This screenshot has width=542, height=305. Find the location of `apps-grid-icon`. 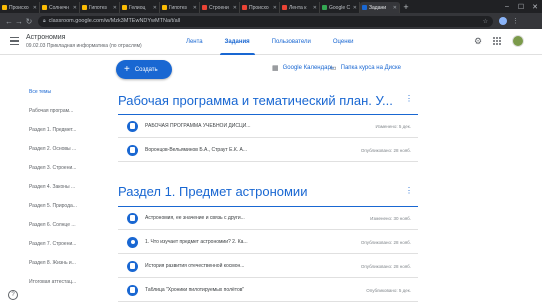

apps-grid-icon is located at coordinates (497, 41).